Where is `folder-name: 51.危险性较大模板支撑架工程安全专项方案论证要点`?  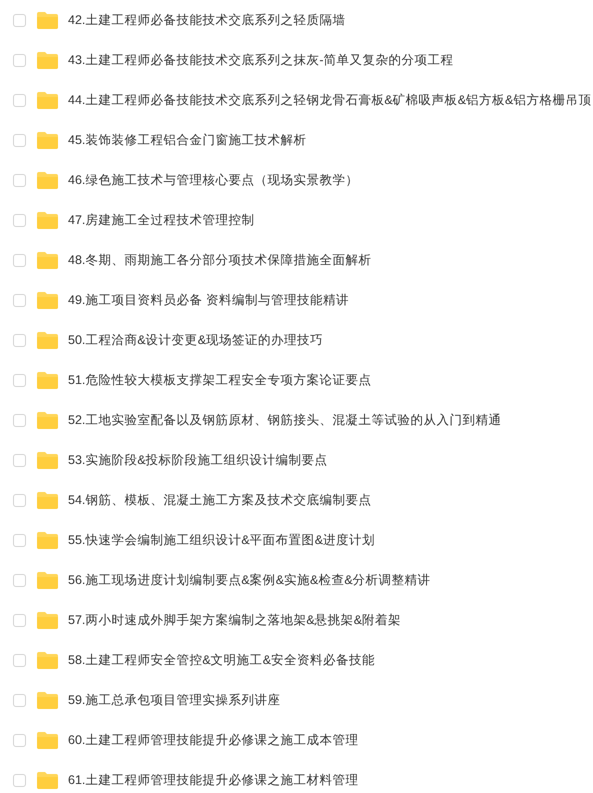 folder-name: 51.危险性较大模板支撑架工程安全专项方案论证要点 is located at coordinates (220, 380).